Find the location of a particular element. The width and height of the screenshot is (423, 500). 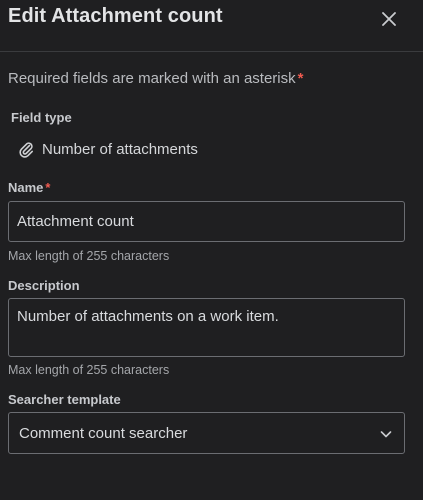

close-icon is located at coordinates (389, 19).